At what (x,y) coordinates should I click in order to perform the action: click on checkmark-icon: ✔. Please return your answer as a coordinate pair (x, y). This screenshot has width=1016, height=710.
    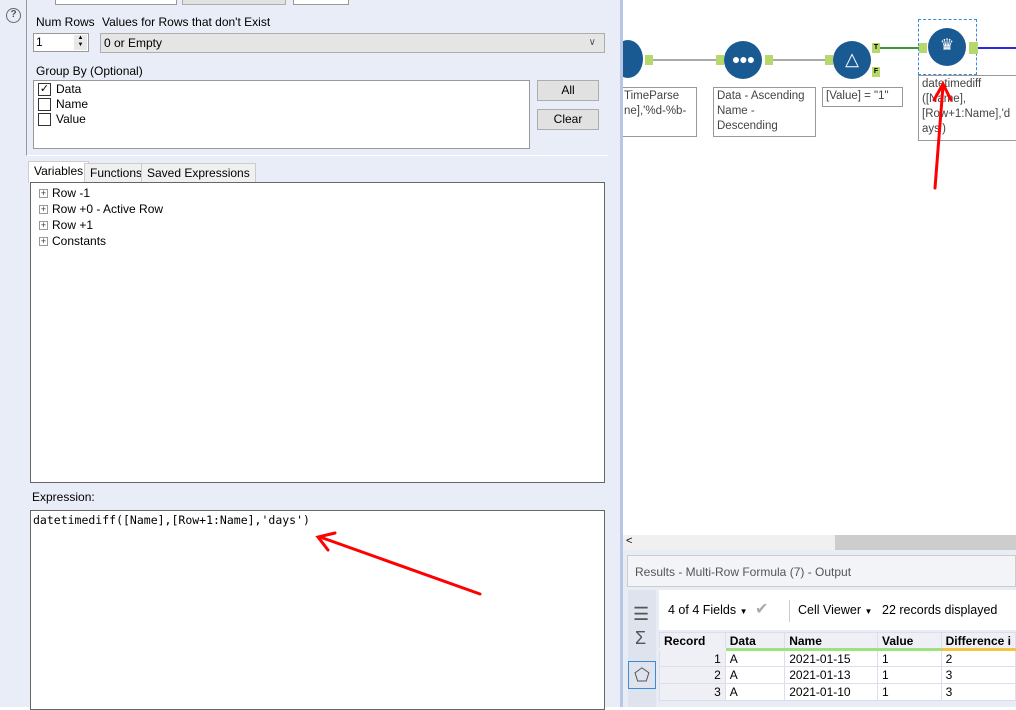
    Looking at the image, I should click on (761, 610).